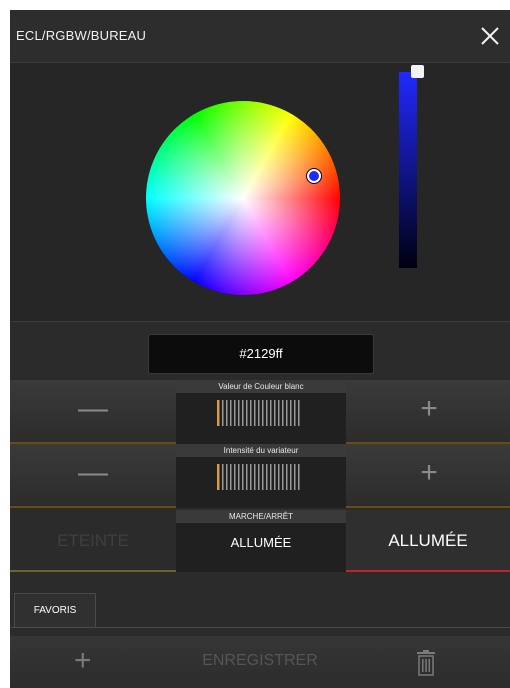 This screenshot has height=688, width=510. I want to click on power-label: MARCHE/ARRÊT, so click(261, 516).